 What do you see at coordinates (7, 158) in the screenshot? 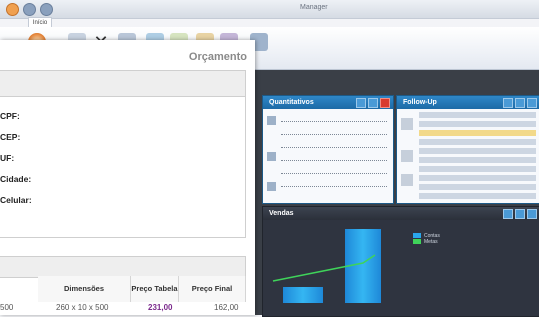
I see `uf-label: UF:` at bounding box center [7, 158].